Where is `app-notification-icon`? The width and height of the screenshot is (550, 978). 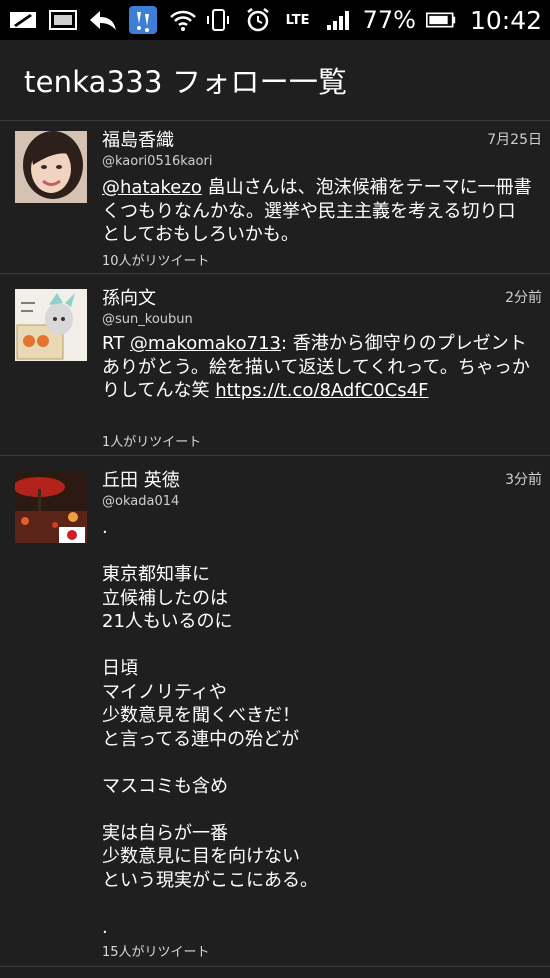 app-notification-icon is located at coordinates (143, 20).